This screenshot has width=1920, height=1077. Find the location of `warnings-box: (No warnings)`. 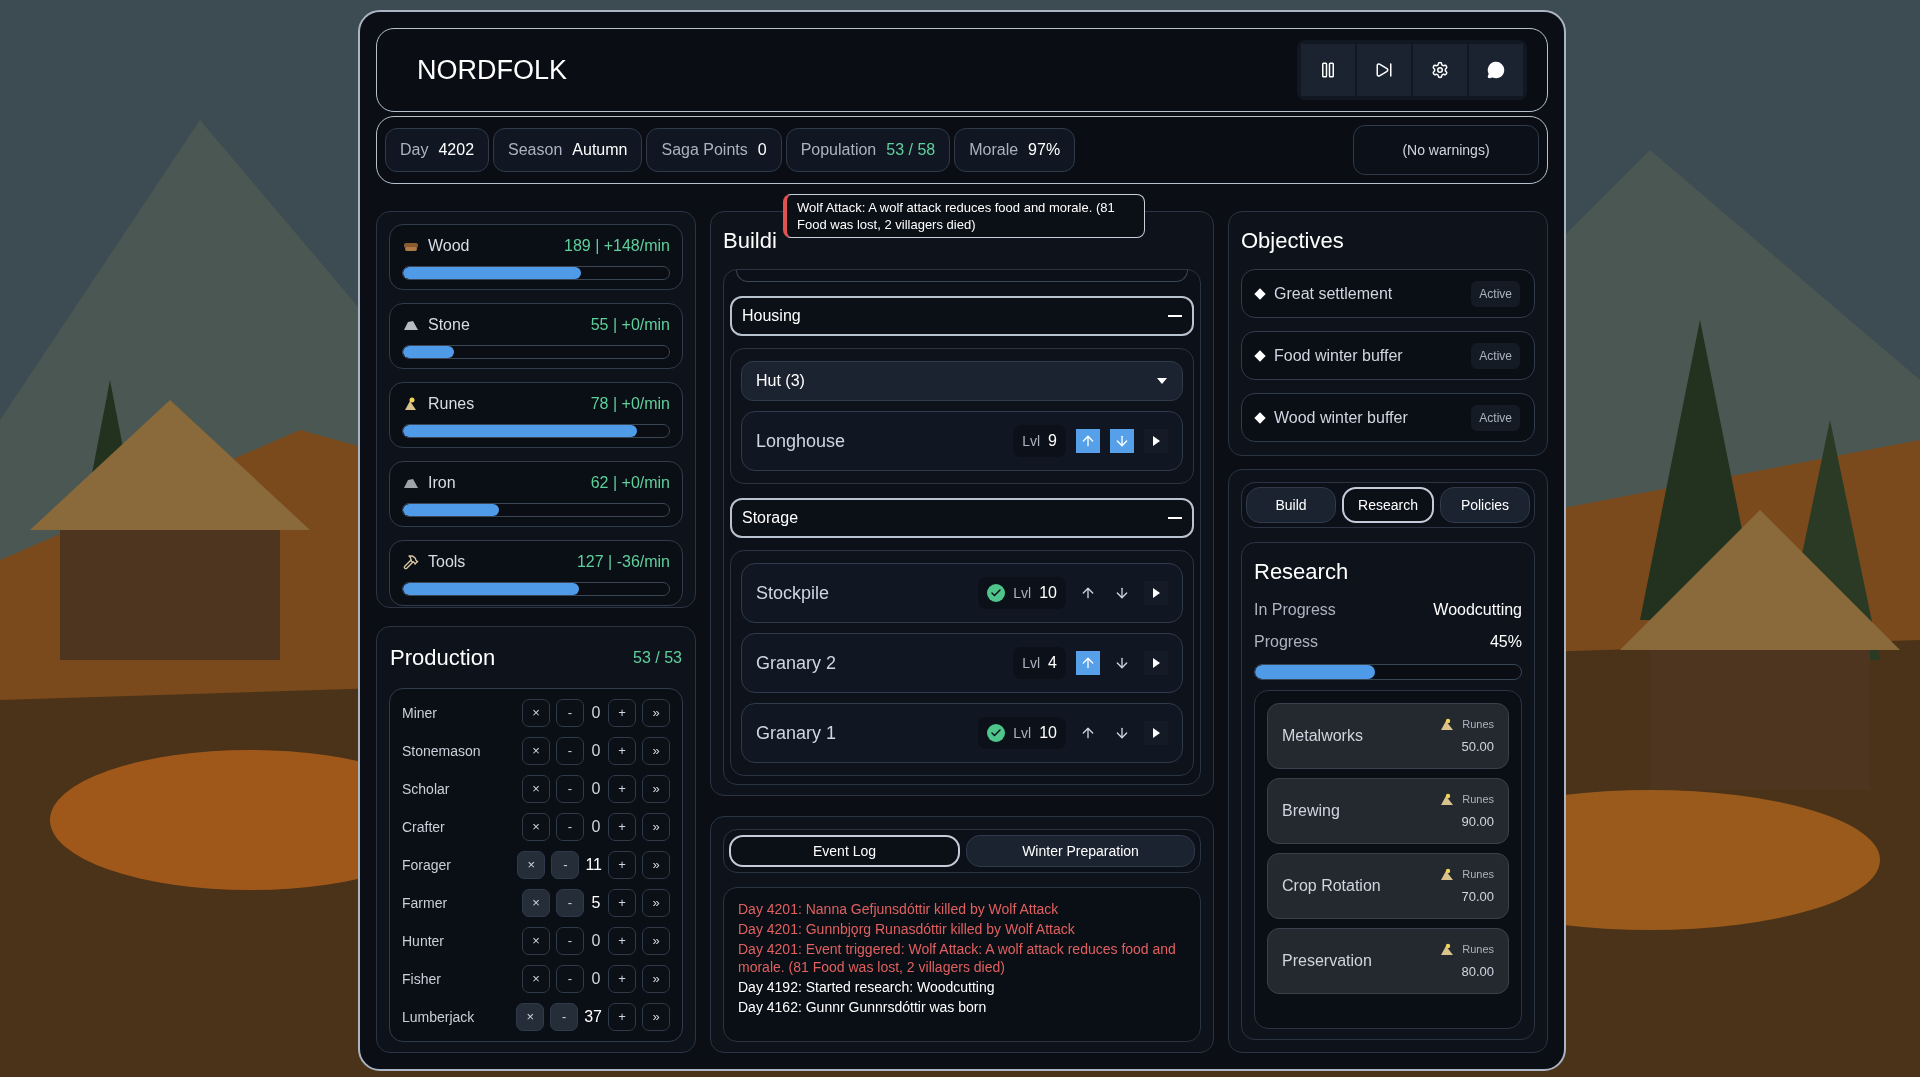

warnings-box: (No warnings) is located at coordinates (1446, 150).